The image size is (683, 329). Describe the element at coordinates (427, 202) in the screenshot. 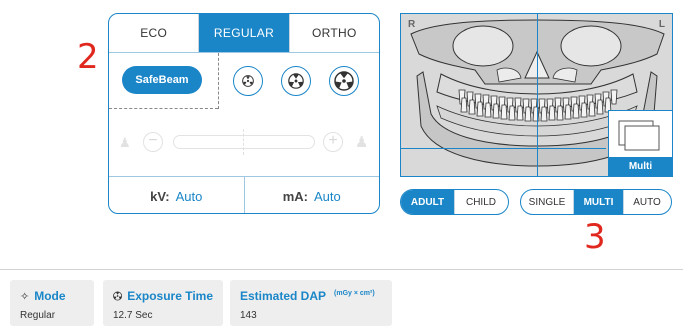

I see `adult-option: ADULT` at that location.